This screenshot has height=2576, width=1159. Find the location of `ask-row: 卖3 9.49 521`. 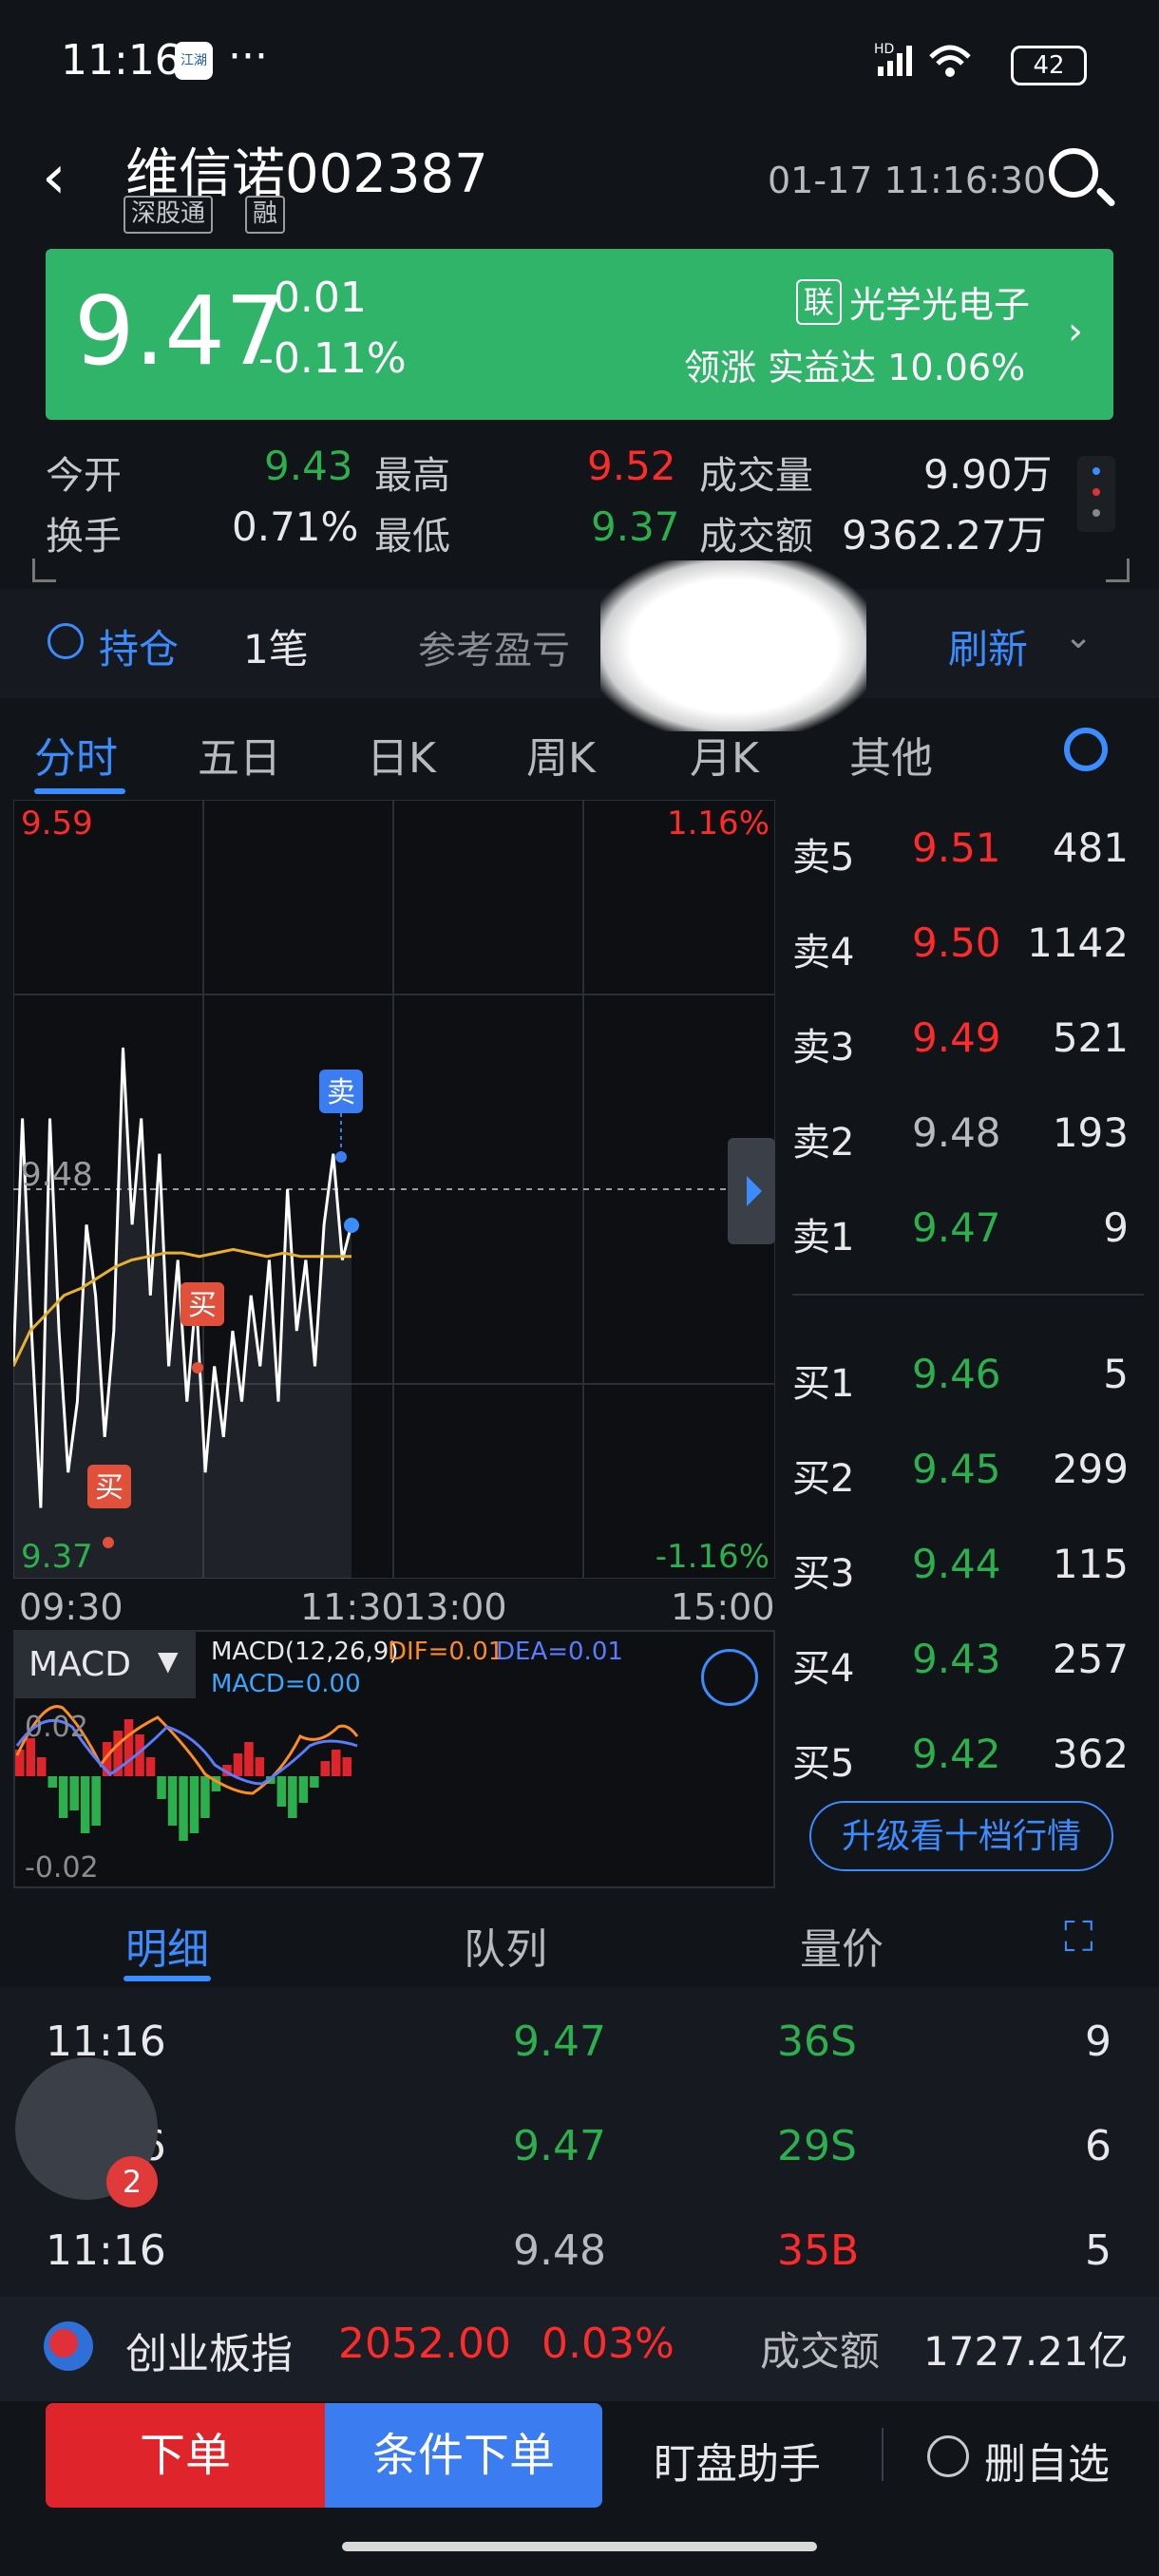

ask-row: 卖3 9.49 521 is located at coordinates (967, 1033).